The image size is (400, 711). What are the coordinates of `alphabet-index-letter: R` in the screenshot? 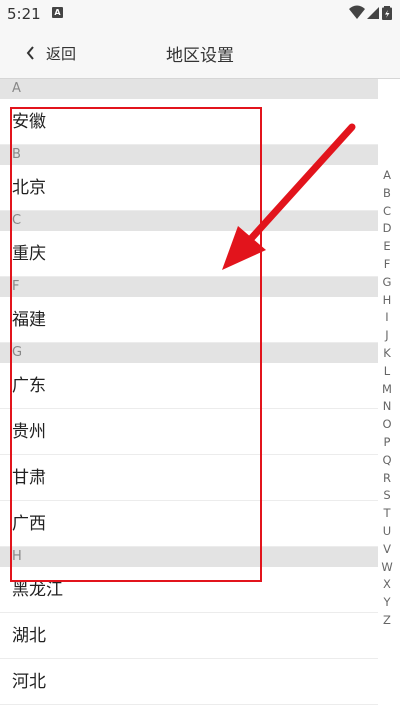 It's located at (387, 479).